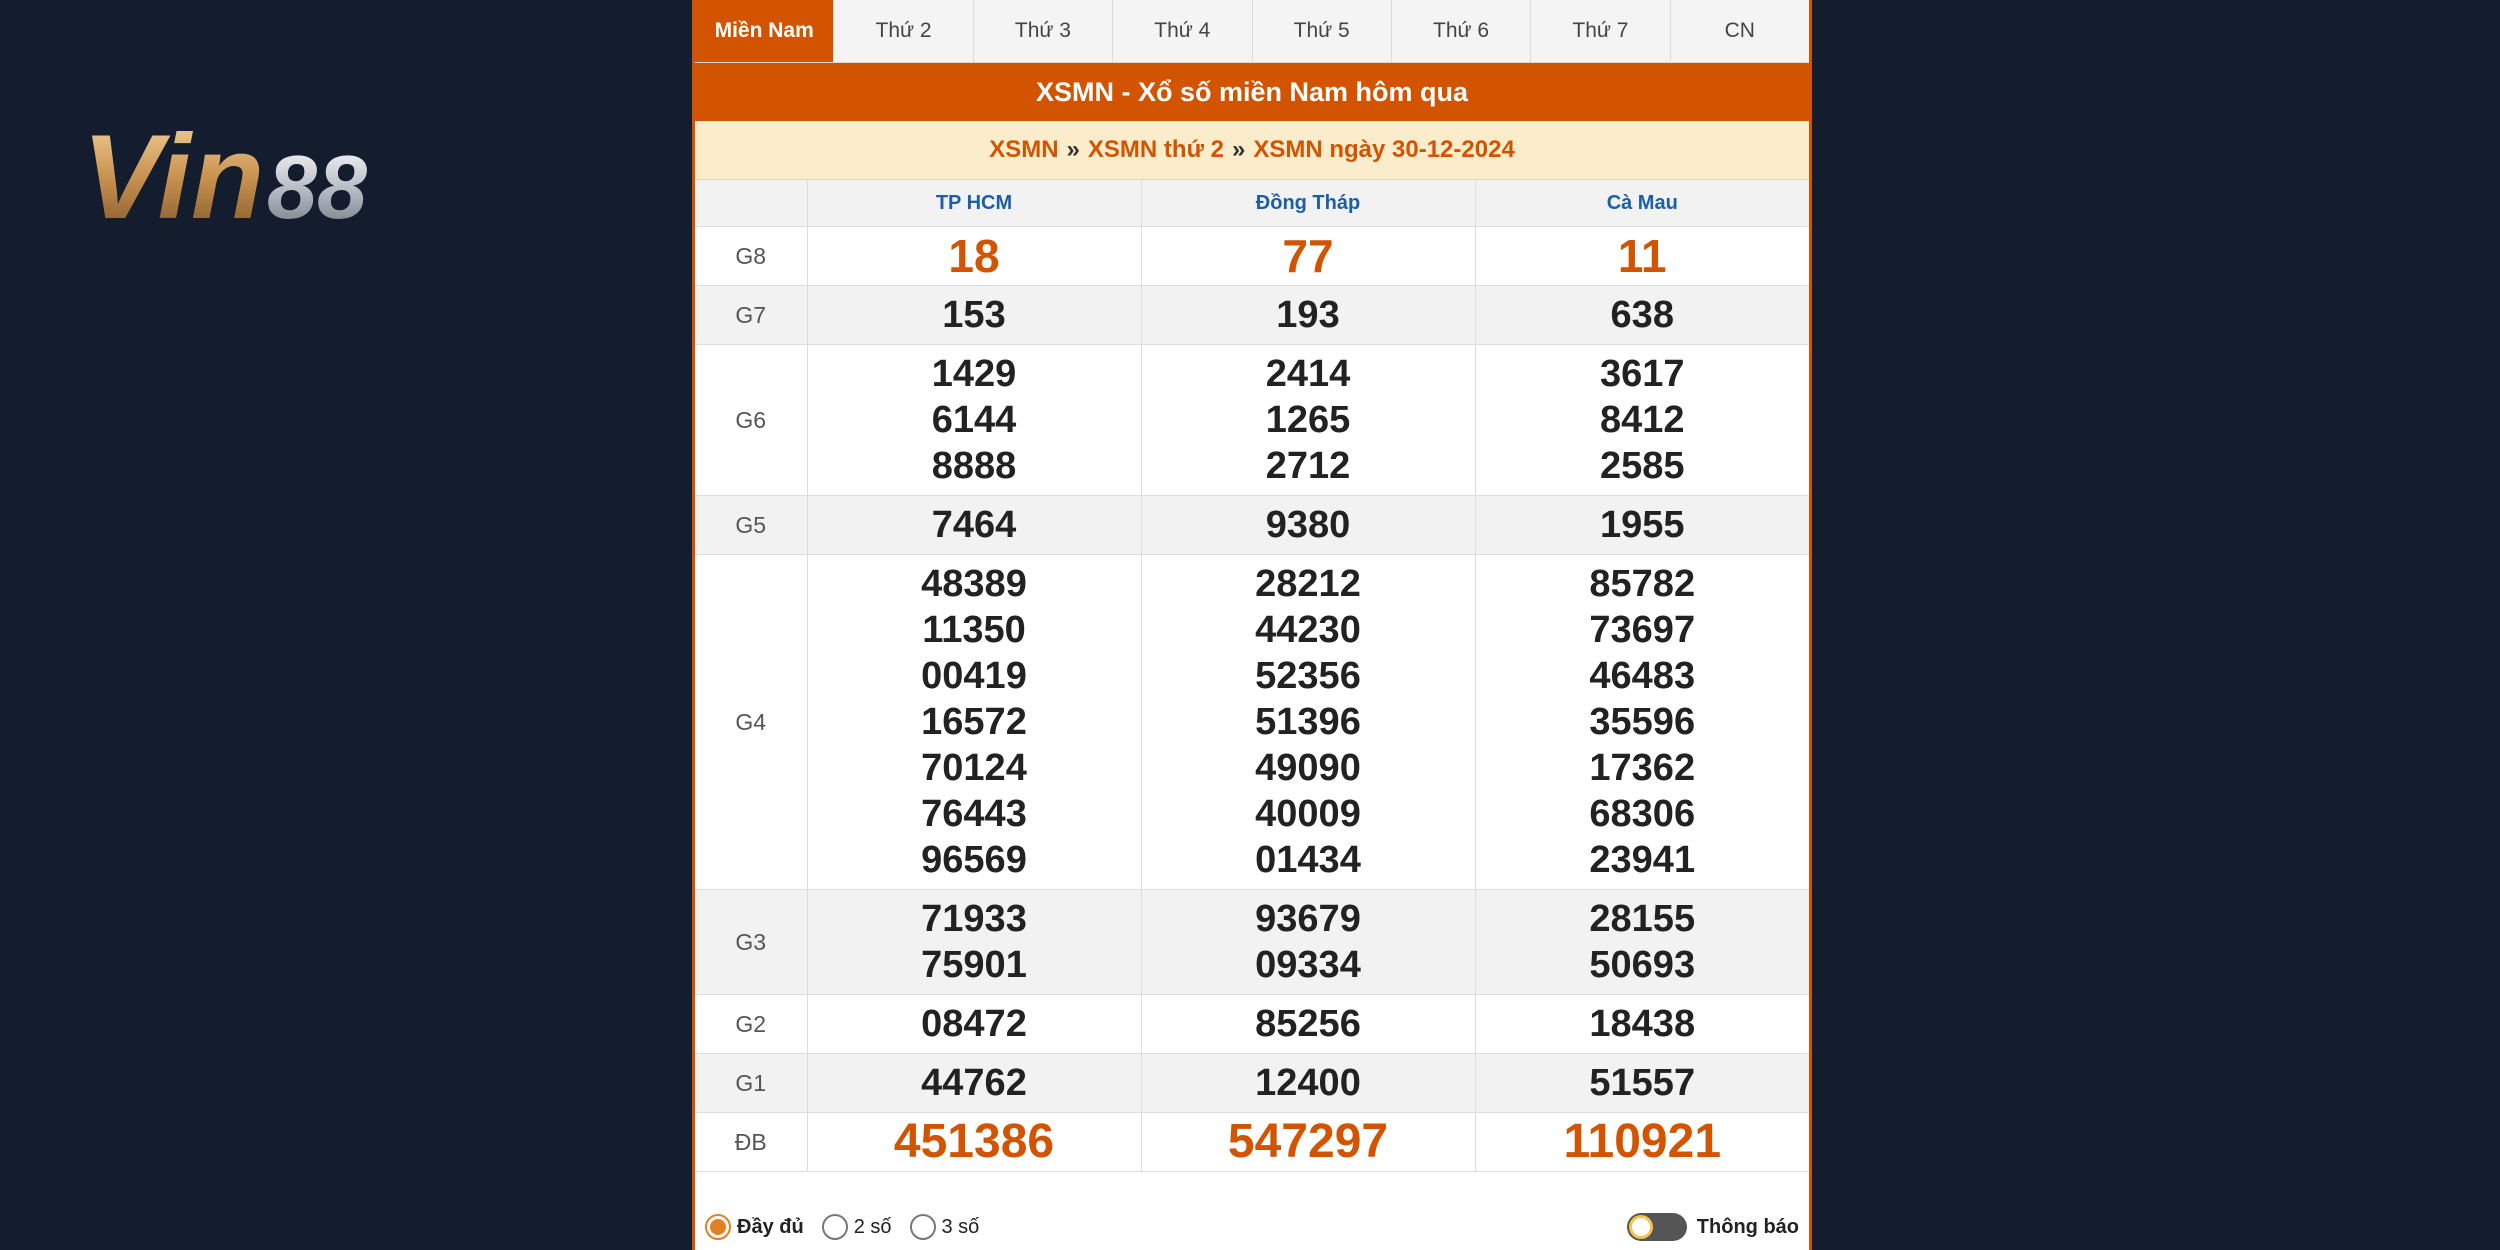  Describe the element at coordinates (751, 315) in the screenshot. I see `prize-label: G7` at that location.